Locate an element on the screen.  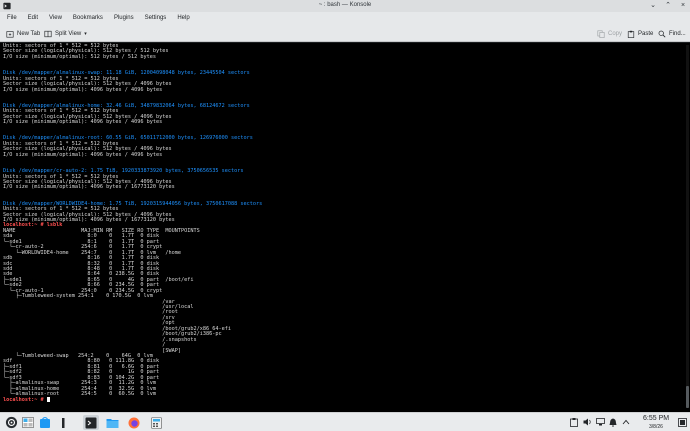
maximize-icon: ⌃ is located at coordinates (668, 6).